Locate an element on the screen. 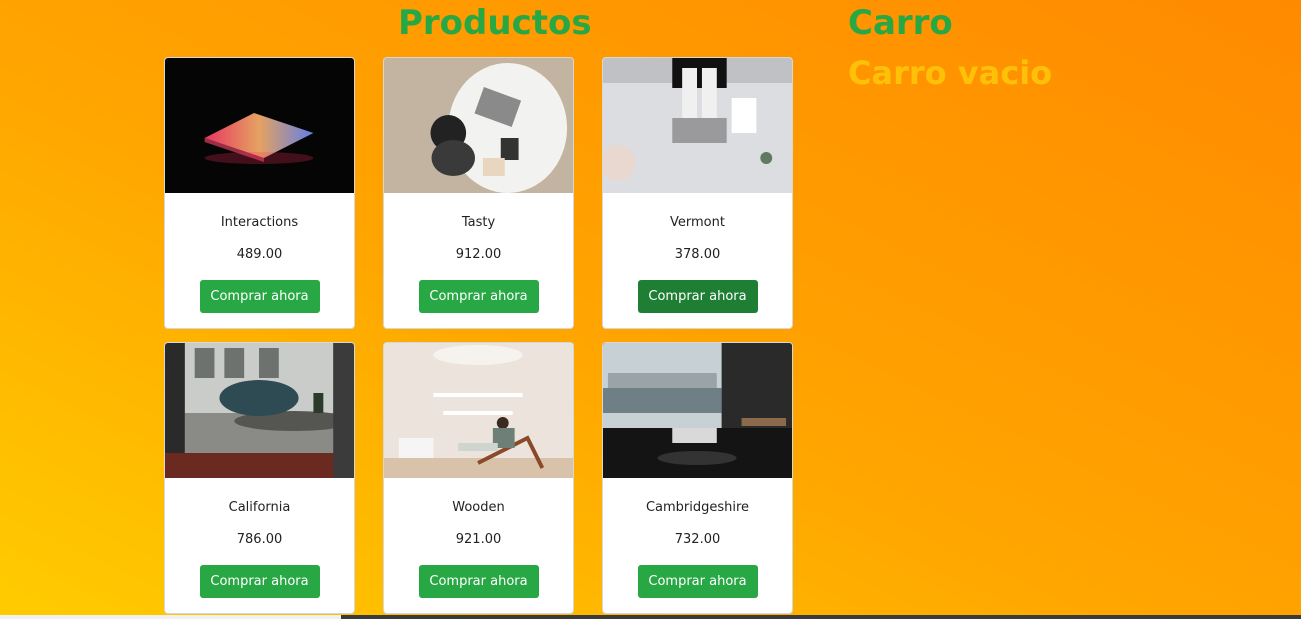 This screenshot has height=619, width=1301. product-card: Cambridgeshire 732.00 Comprar ahora is located at coordinates (697, 478).